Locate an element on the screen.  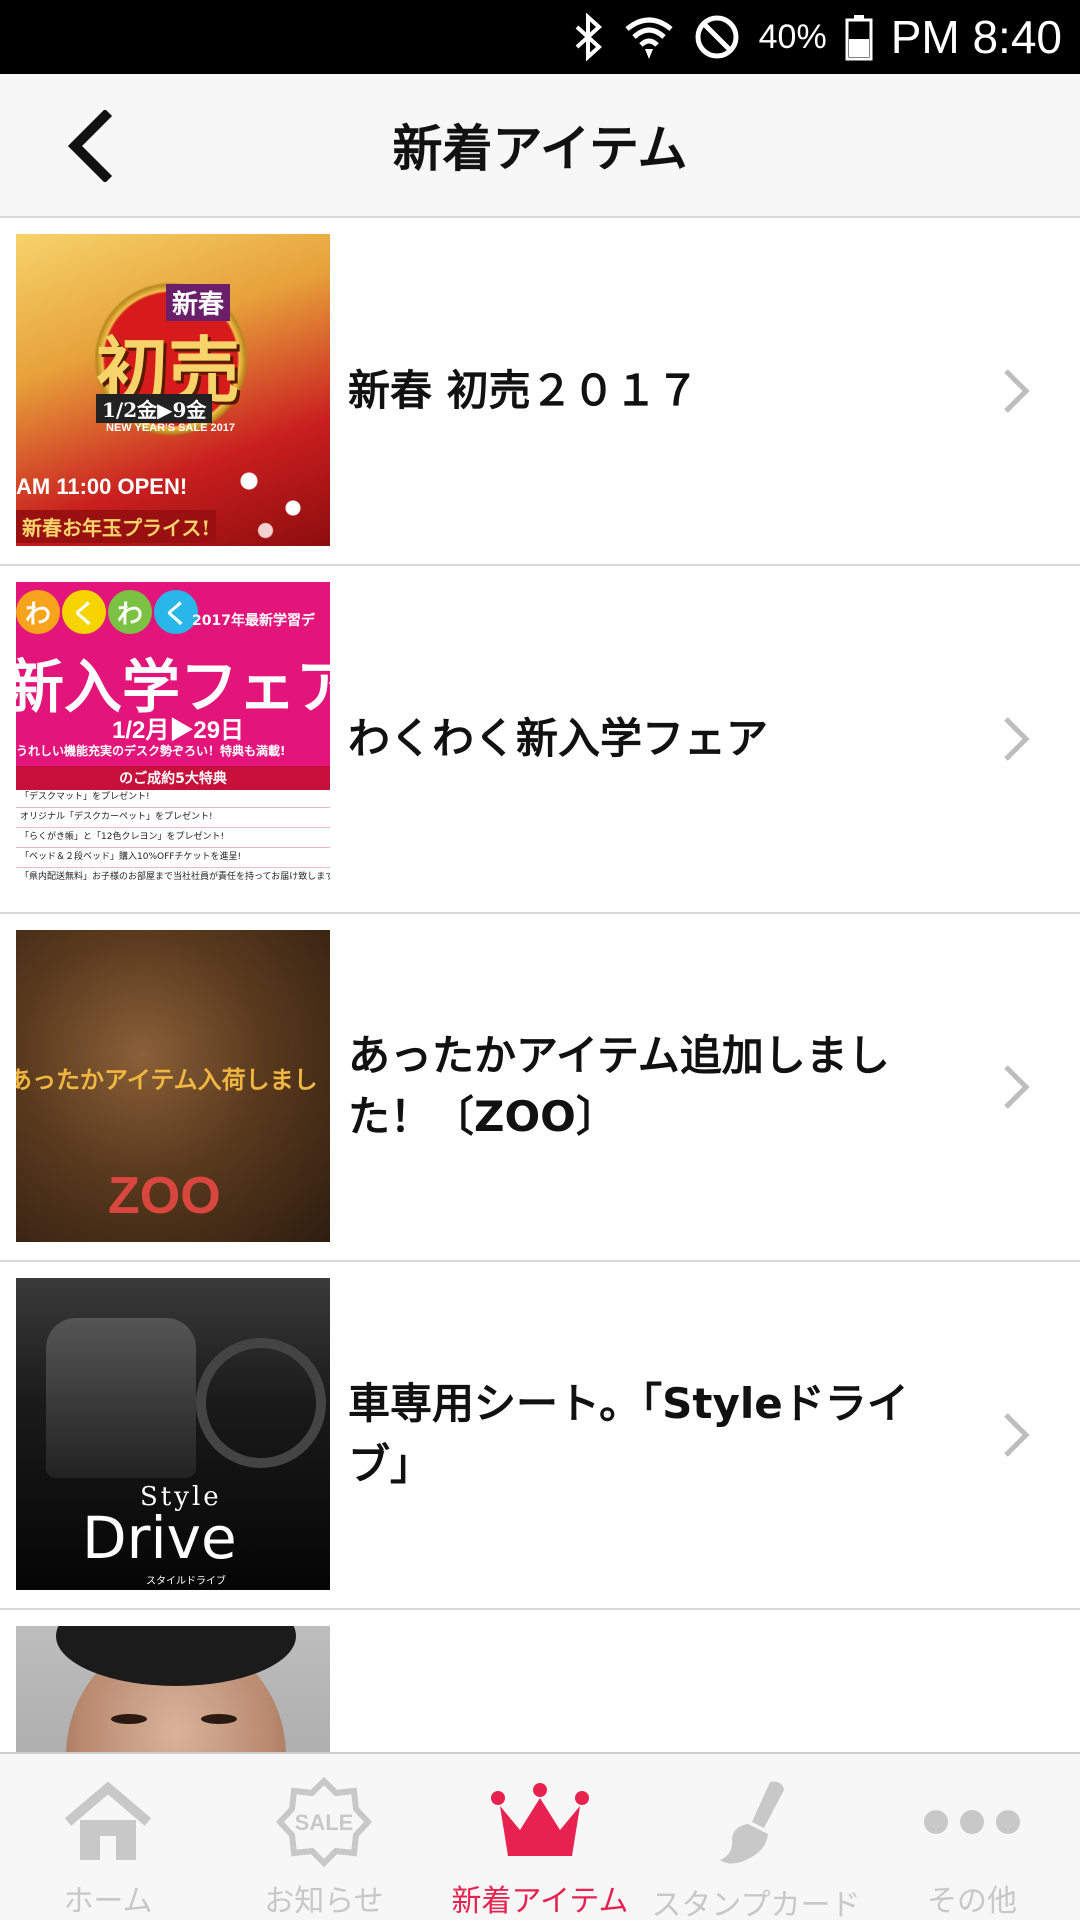
item-thumbnail: あったかアイテム入荷しまし ZOO is located at coordinates (173, 1086).